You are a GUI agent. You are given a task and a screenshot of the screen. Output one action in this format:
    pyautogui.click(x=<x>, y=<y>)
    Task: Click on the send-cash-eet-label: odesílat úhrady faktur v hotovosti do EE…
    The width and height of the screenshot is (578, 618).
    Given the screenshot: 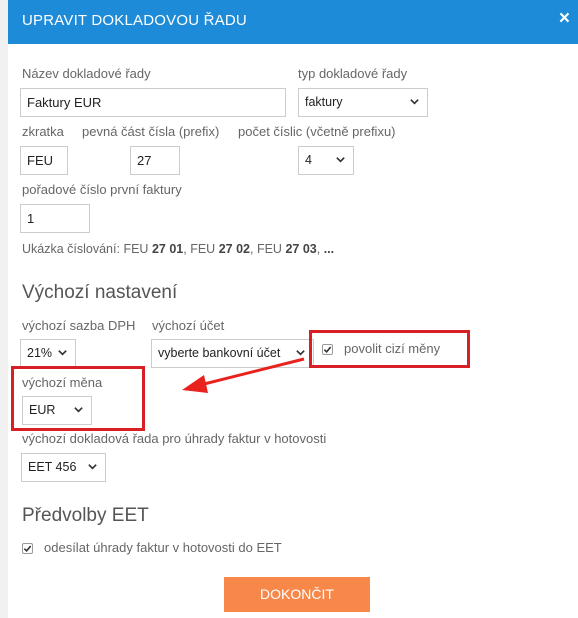 What is the action you would take?
    pyautogui.click(x=163, y=547)
    